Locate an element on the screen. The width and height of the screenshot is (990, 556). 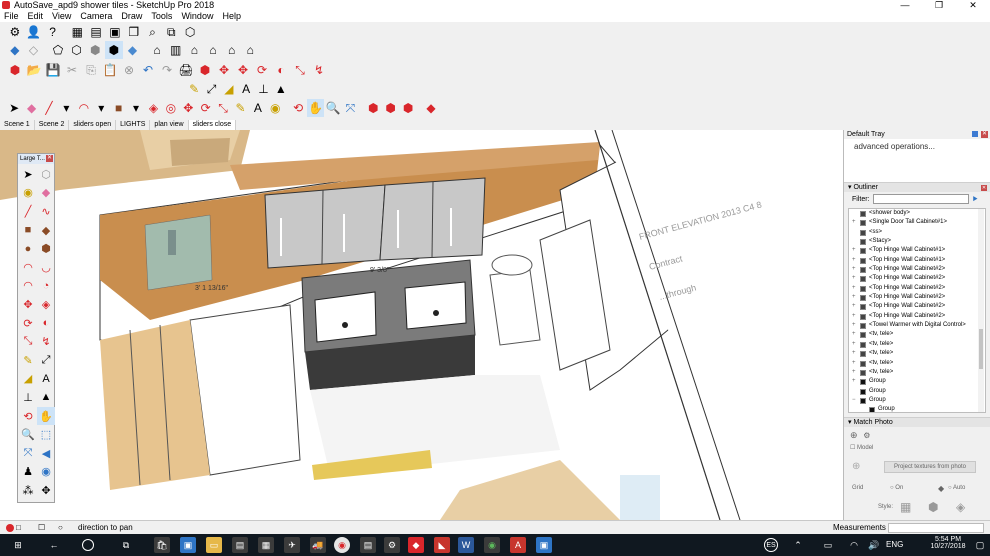
left-view-icon: ⌂ is located at coordinates (250, 50).